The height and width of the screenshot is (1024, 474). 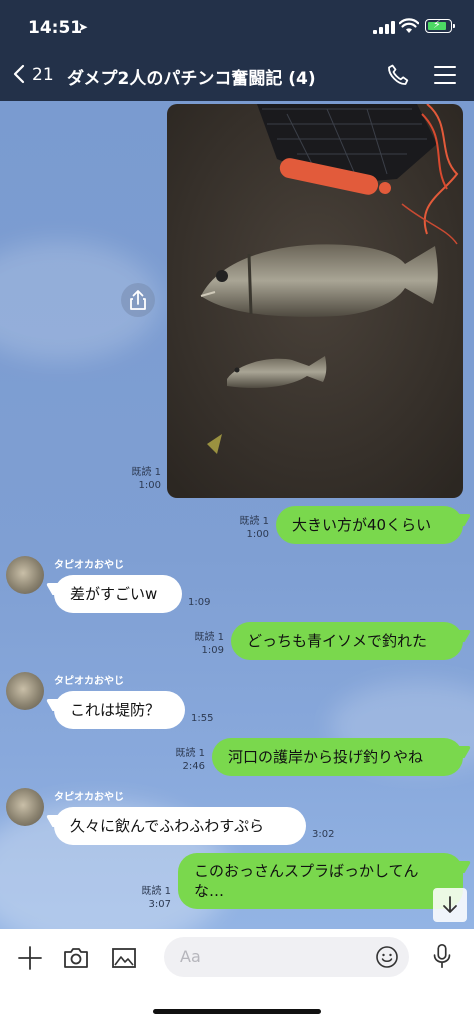 I want to click on sent-message-bubble: 大きい方が40くらい, so click(x=369, y=525).